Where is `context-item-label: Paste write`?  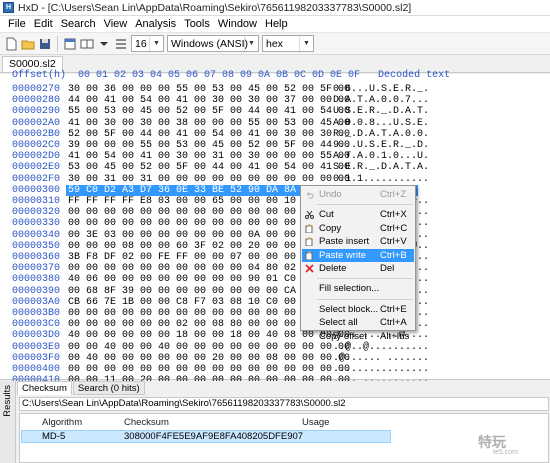 context-item-label: Paste write is located at coordinates (342, 255).